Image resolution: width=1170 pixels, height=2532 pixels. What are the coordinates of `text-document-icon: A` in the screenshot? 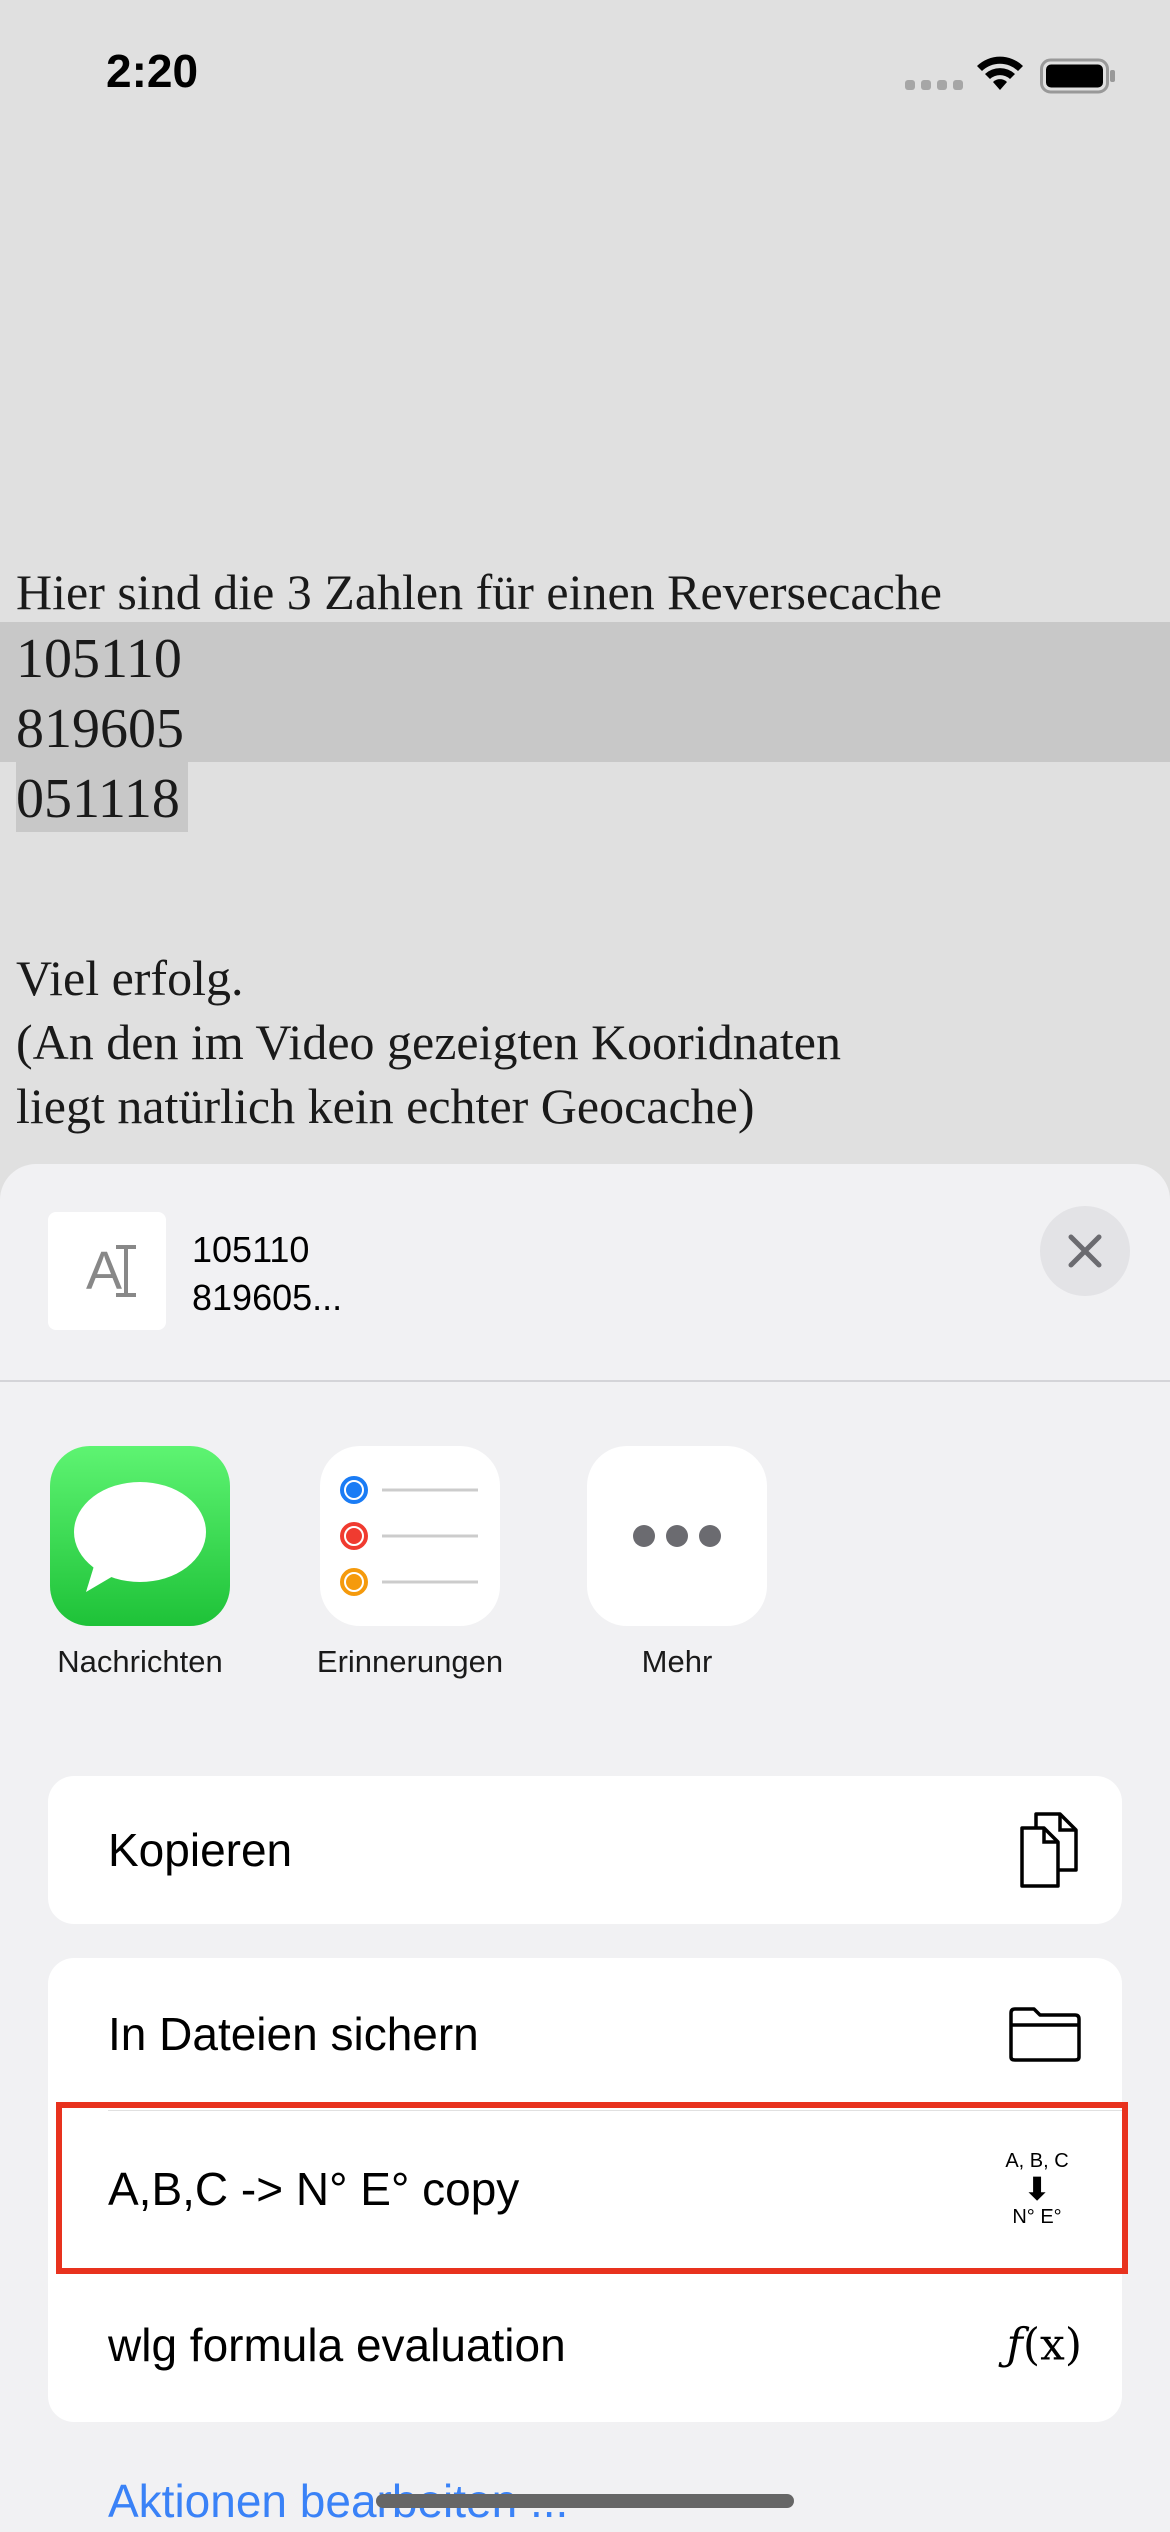 It's located at (107, 1271).